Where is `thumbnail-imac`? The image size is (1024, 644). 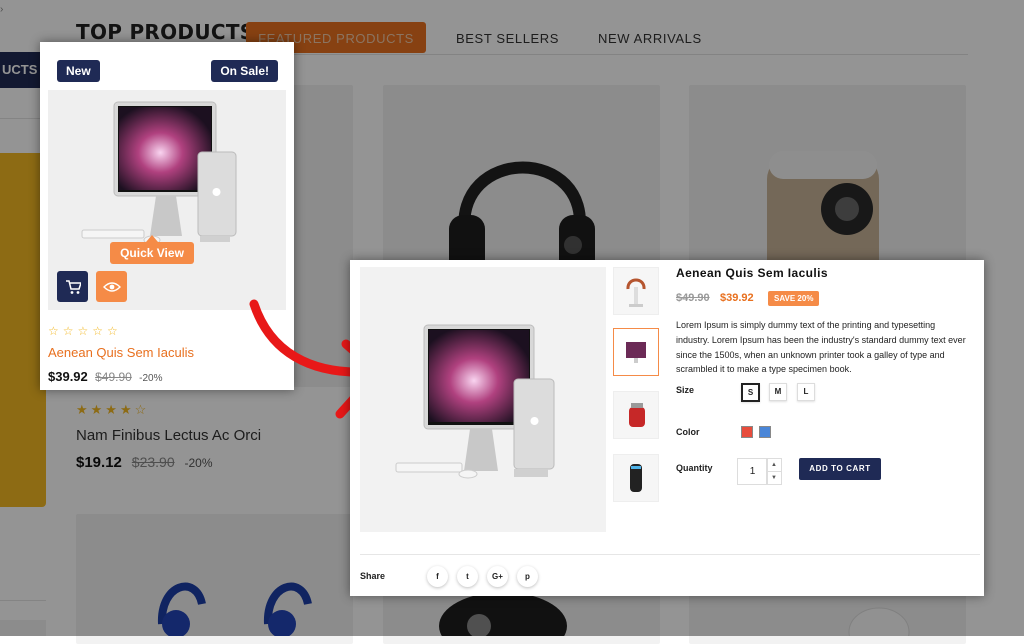 thumbnail-imac is located at coordinates (636, 352).